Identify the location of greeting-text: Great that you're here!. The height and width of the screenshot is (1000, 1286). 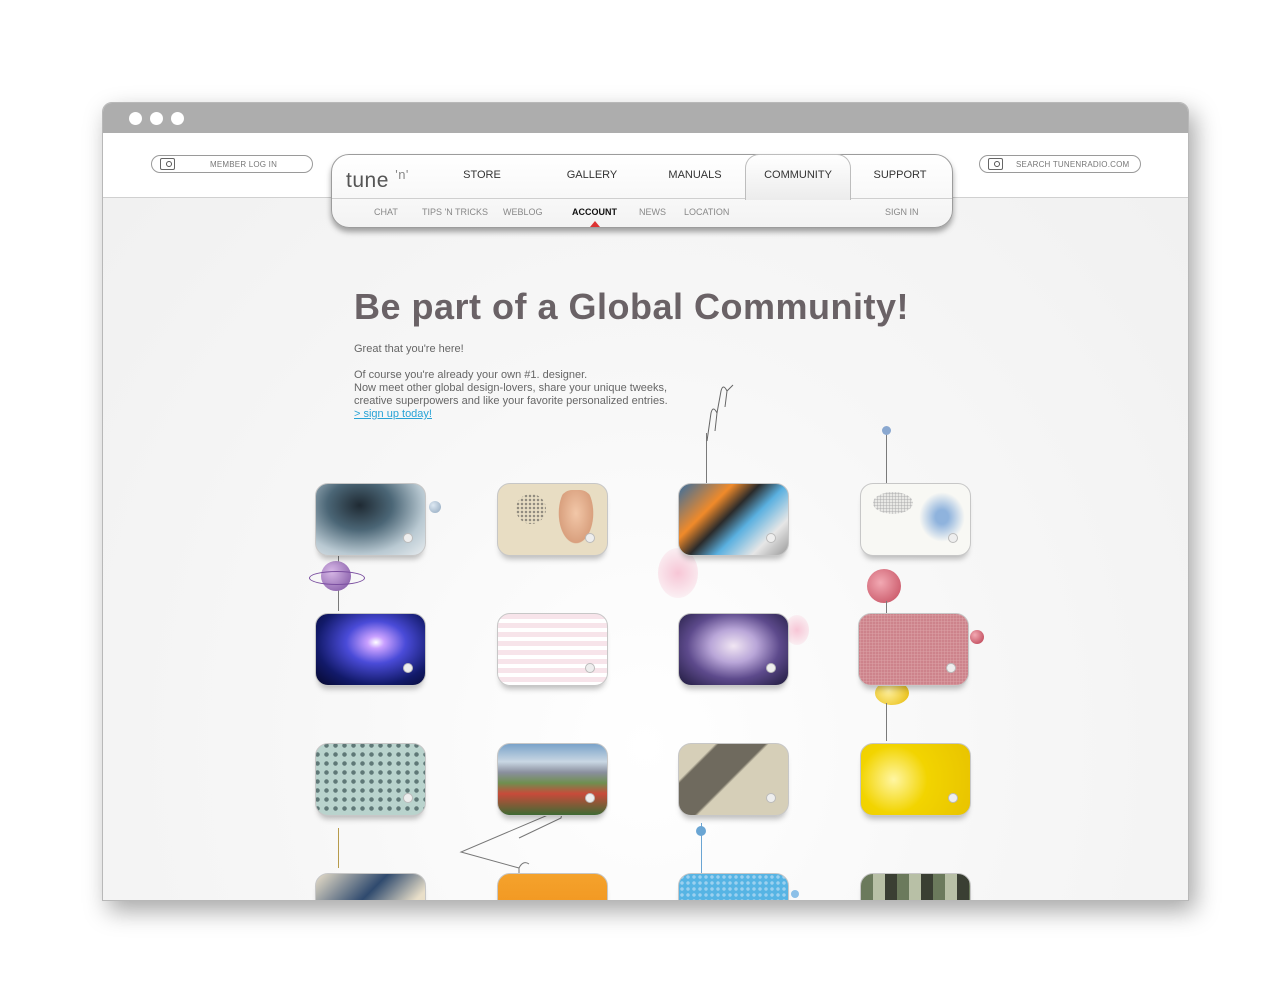
(409, 349).